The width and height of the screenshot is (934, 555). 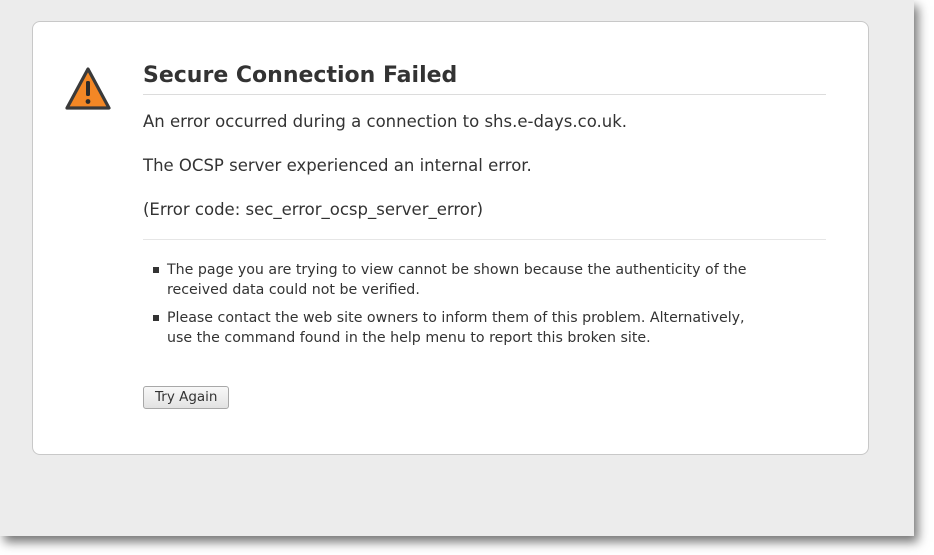 I want to click on divider, so click(x=484, y=239).